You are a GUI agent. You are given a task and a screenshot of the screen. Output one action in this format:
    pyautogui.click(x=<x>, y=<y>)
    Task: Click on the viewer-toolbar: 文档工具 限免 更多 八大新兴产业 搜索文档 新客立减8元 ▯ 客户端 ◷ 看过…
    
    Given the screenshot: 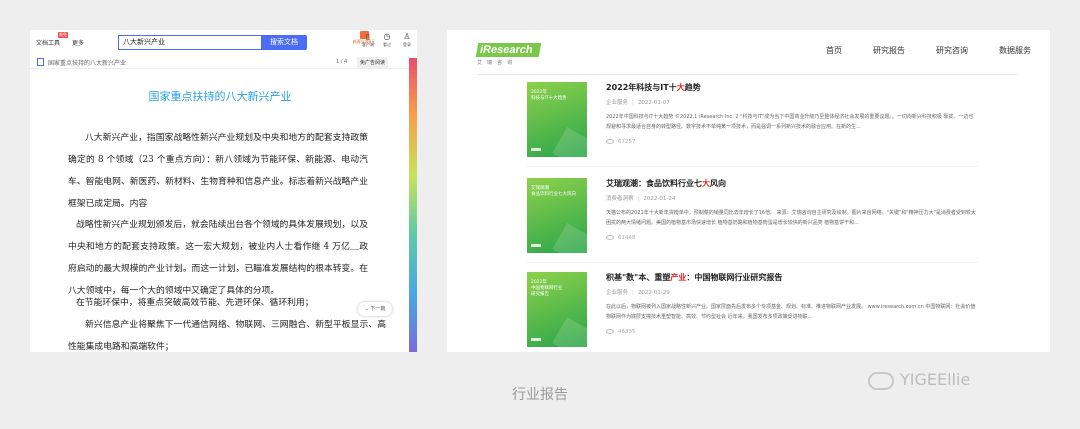 What is the action you would take?
    pyautogui.click(x=223, y=42)
    